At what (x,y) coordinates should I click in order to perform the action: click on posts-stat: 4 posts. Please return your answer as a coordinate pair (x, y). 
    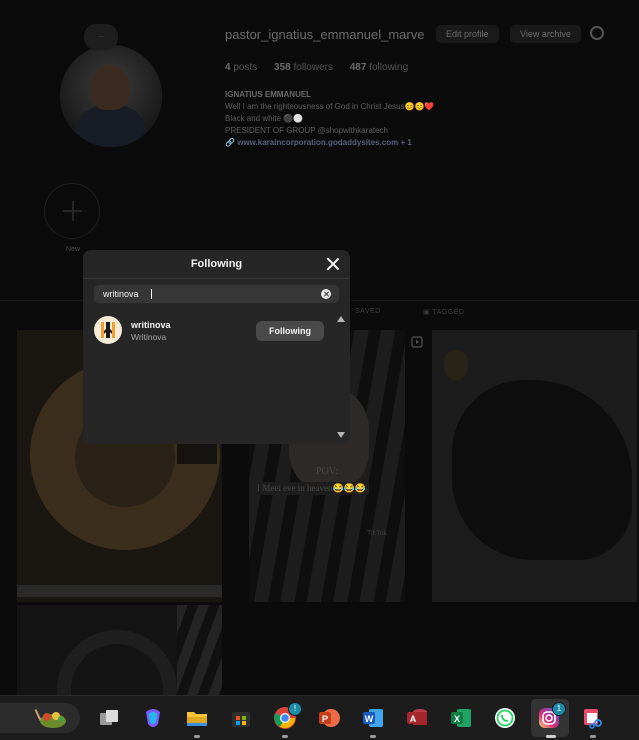
    Looking at the image, I should click on (241, 67).